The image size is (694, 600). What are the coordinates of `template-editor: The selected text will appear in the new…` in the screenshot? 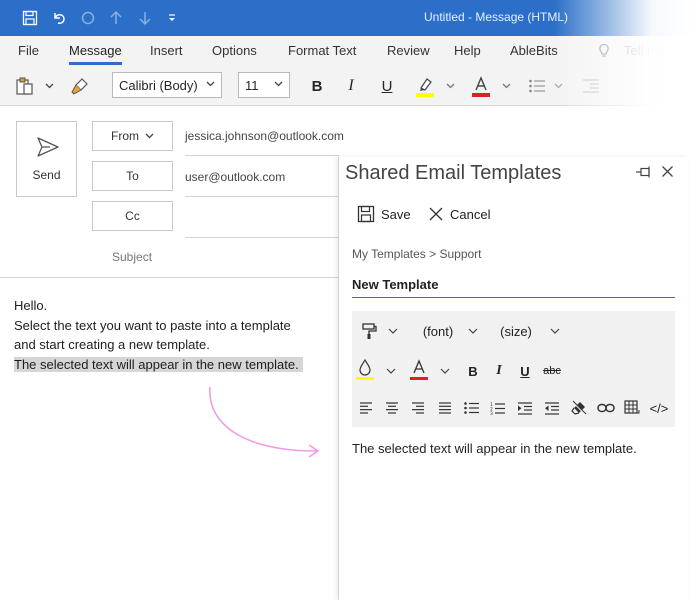 It's located at (494, 448).